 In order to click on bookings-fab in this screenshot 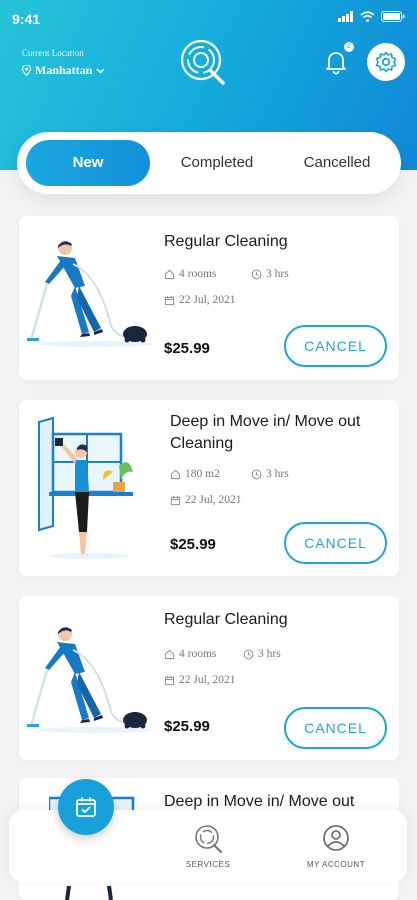, I will do `click(86, 807)`.